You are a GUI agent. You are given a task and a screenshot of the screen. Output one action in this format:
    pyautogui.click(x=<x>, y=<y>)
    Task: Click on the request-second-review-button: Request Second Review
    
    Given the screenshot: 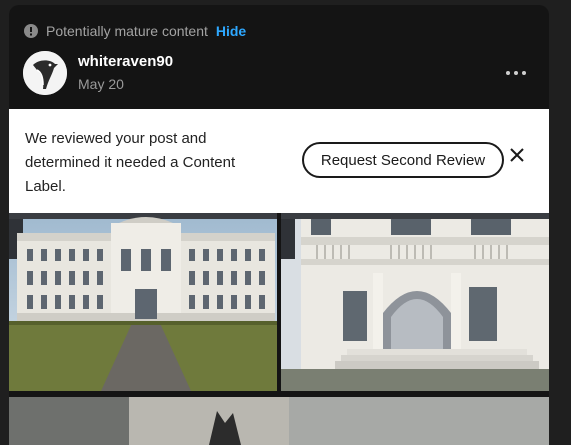 What is the action you would take?
    pyautogui.click(x=403, y=160)
    